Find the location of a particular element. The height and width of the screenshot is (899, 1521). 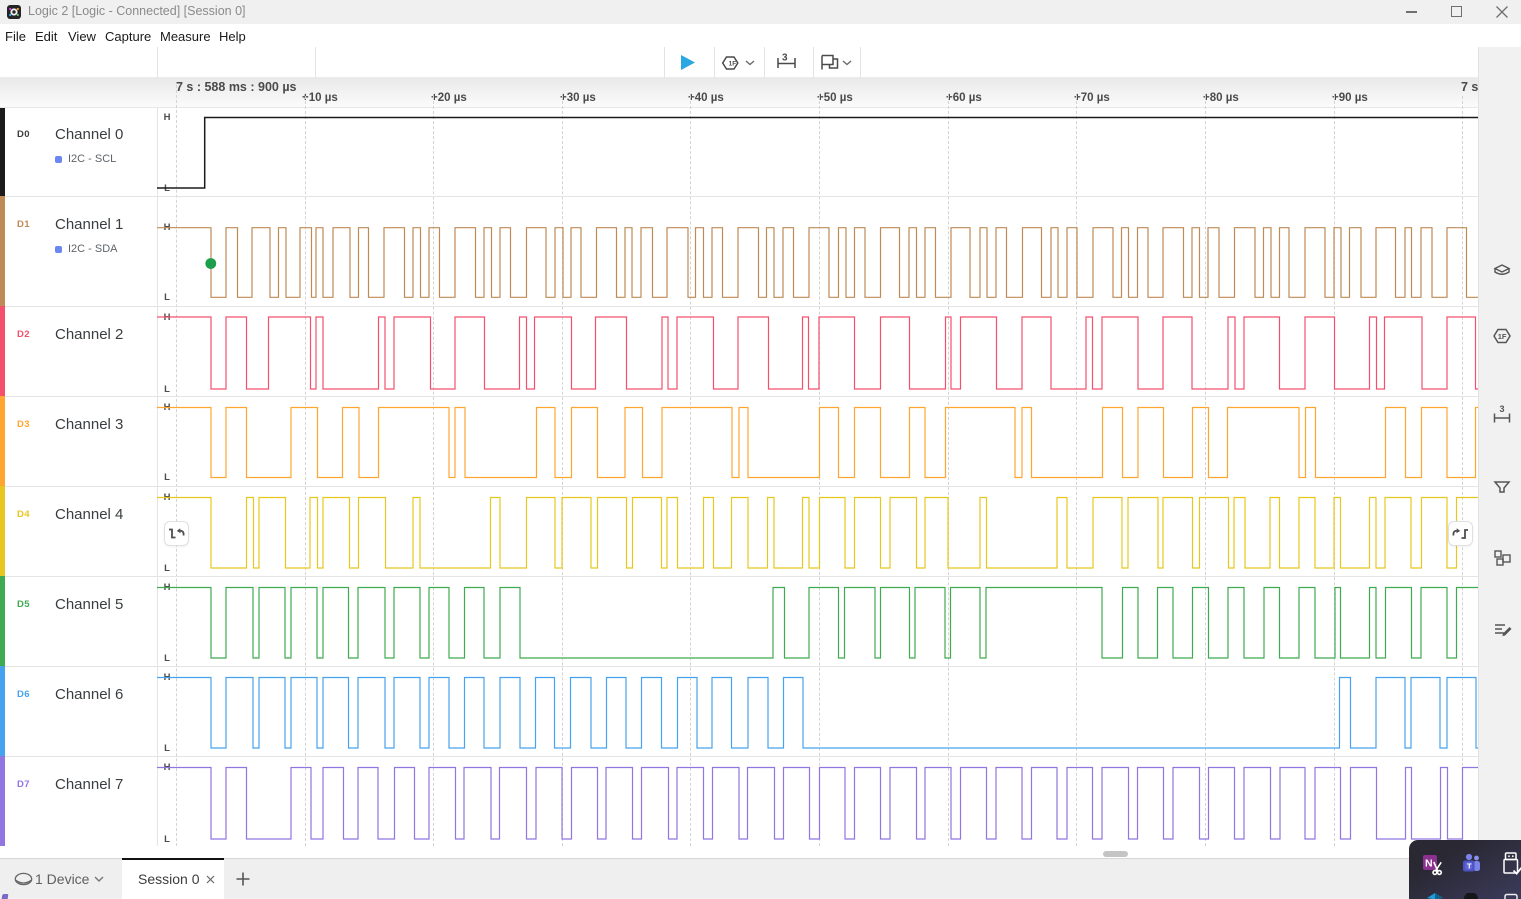

svg-text: T is located at coordinates (1469, 865).